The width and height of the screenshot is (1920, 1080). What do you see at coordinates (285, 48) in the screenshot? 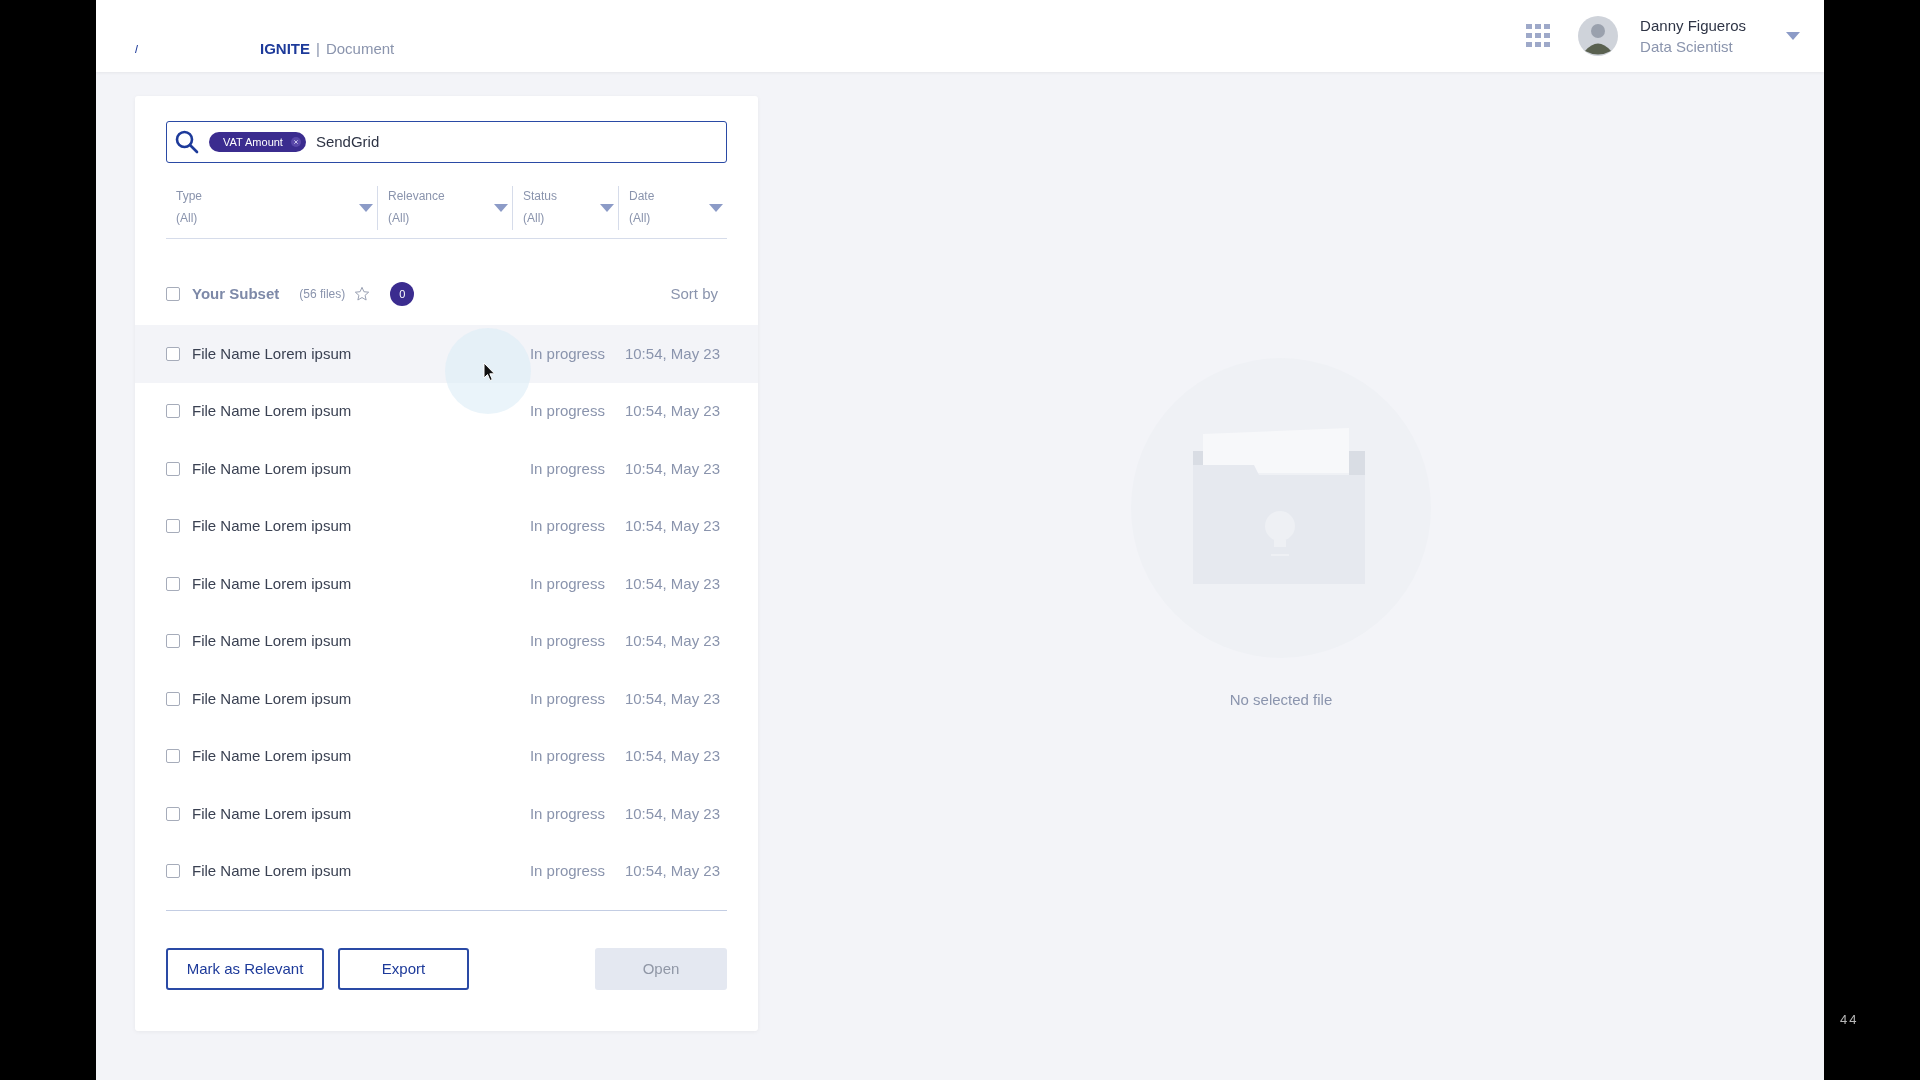
I see `app-name: IGNITE` at bounding box center [285, 48].